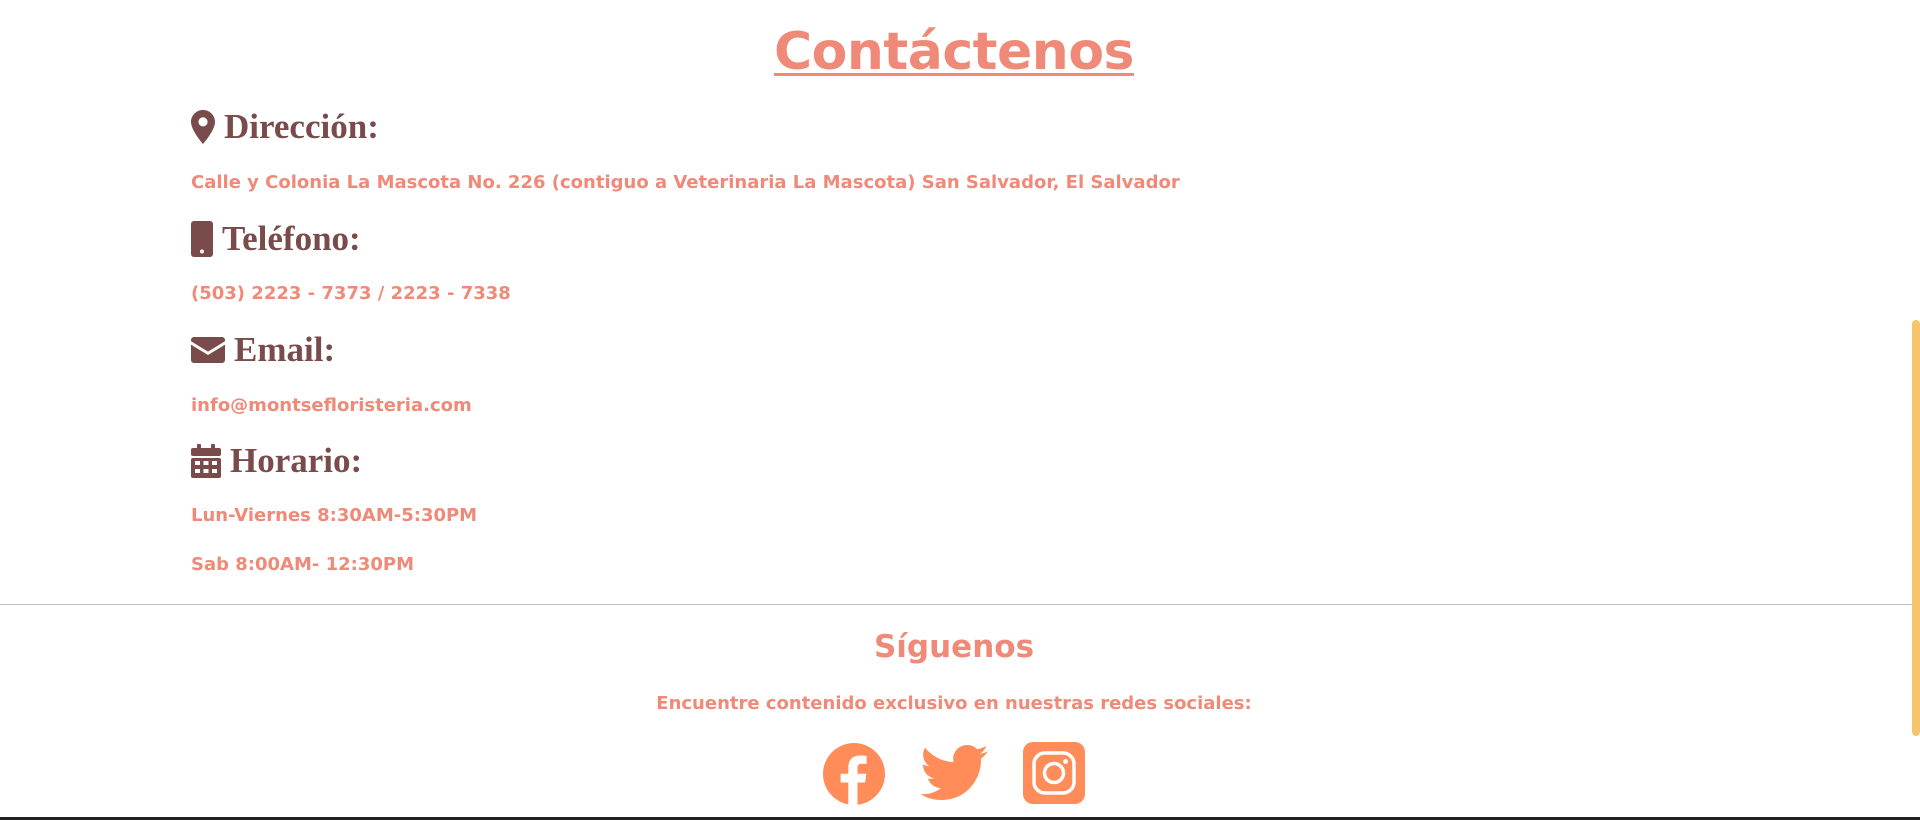 This screenshot has width=1920, height=820. What do you see at coordinates (954, 52) in the screenshot?
I see `contact-title: Contáctenos` at bounding box center [954, 52].